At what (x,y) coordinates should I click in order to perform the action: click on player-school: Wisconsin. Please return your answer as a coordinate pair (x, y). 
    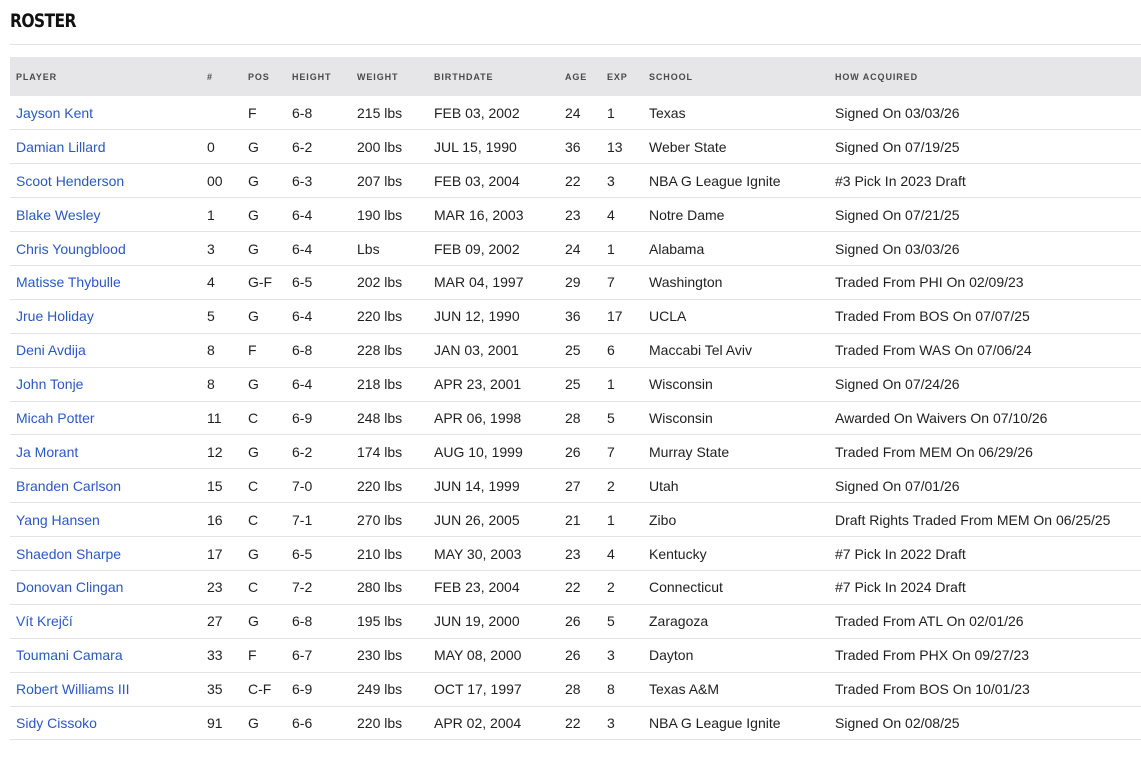
    Looking at the image, I should click on (681, 417).